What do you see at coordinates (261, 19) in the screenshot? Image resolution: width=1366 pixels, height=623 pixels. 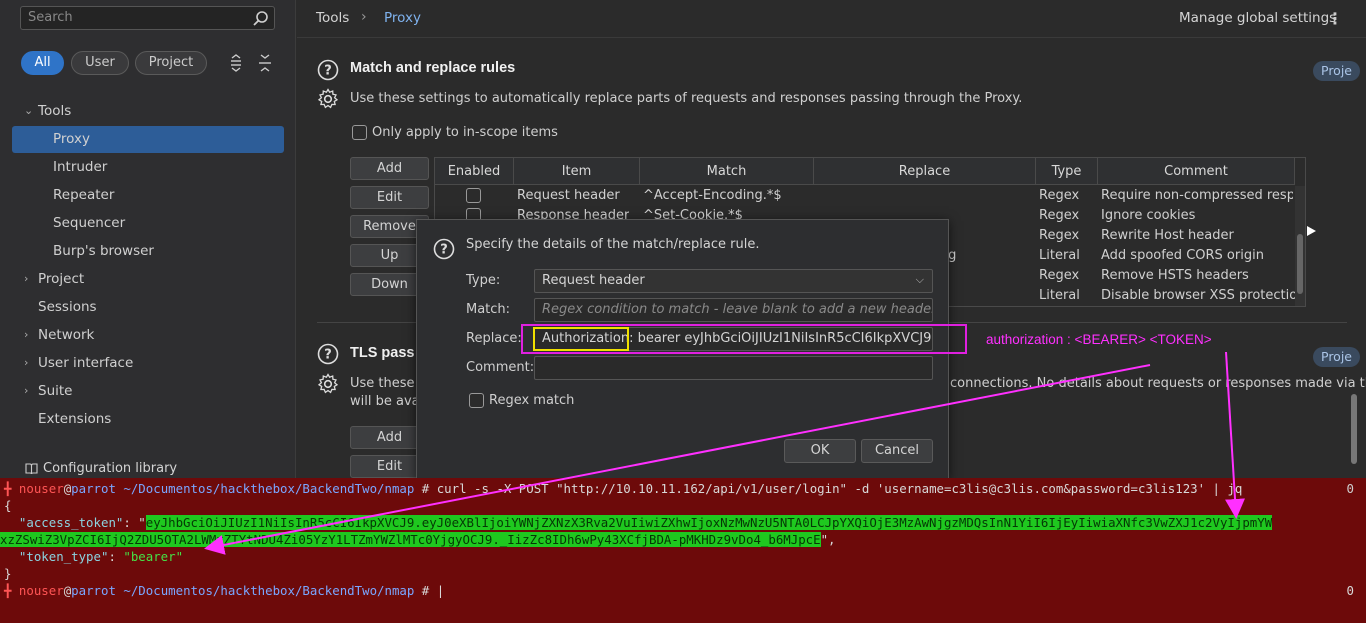 I see `search-icon` at bounding box center [261, 19].